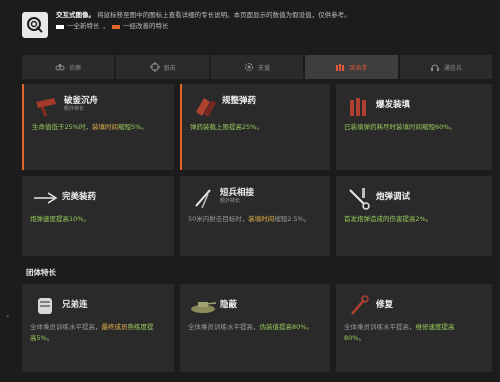  What do you see at coordinates (132, 127) in the screenshot?
I see `desc-text: 缩短5%。` at bounding box center [132, 127].